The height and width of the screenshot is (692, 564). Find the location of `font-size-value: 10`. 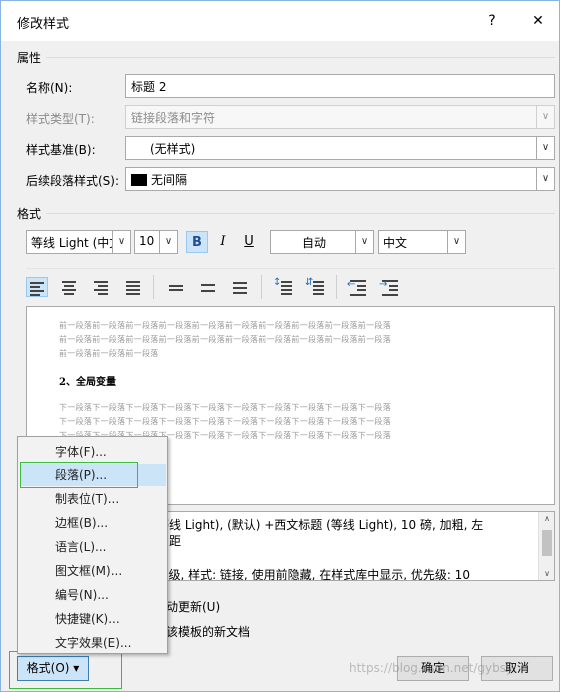

font-size-value: 10 is located at coordinates (147, 241).